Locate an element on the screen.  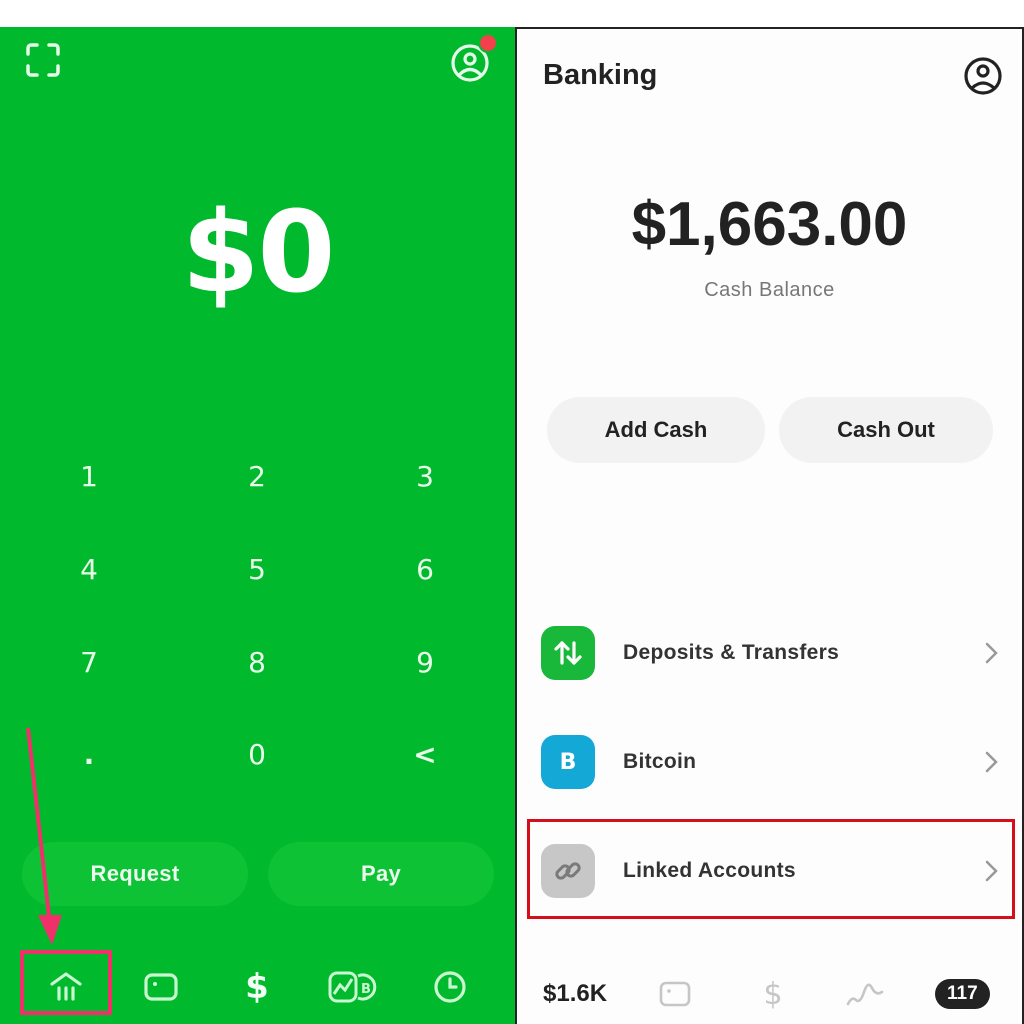
amount-display: $0 is located at coordinates (258, 253).